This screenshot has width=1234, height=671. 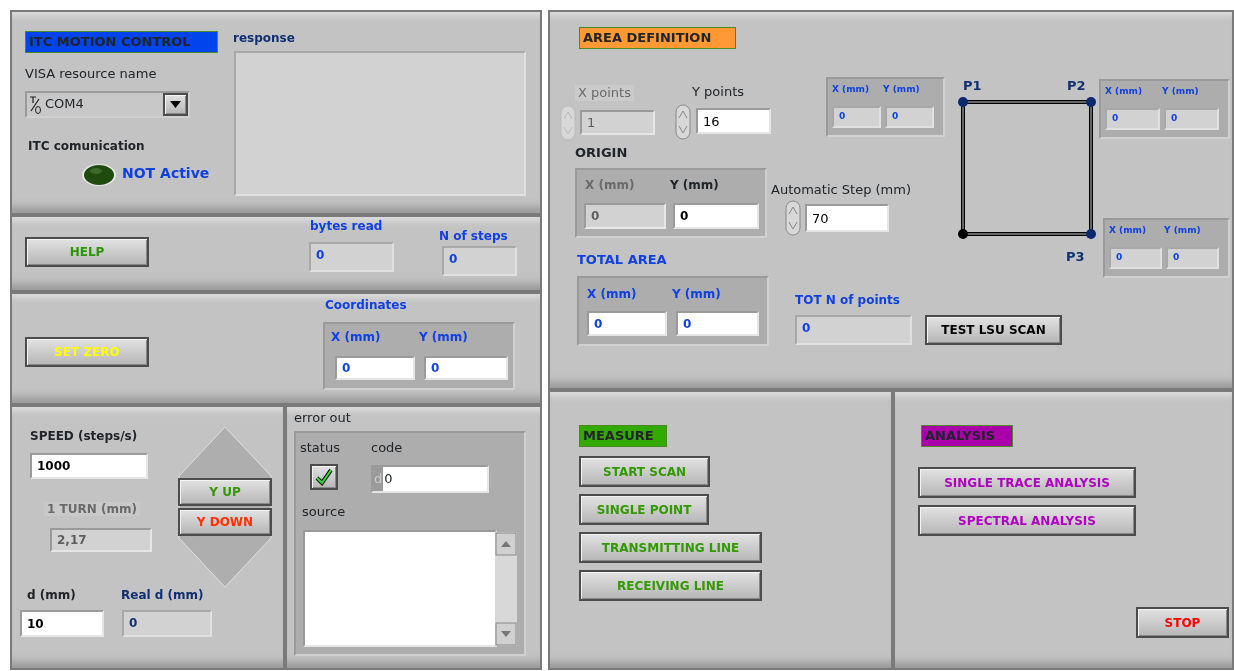 I want to click on field-label: code, so click(x=387, y=448).